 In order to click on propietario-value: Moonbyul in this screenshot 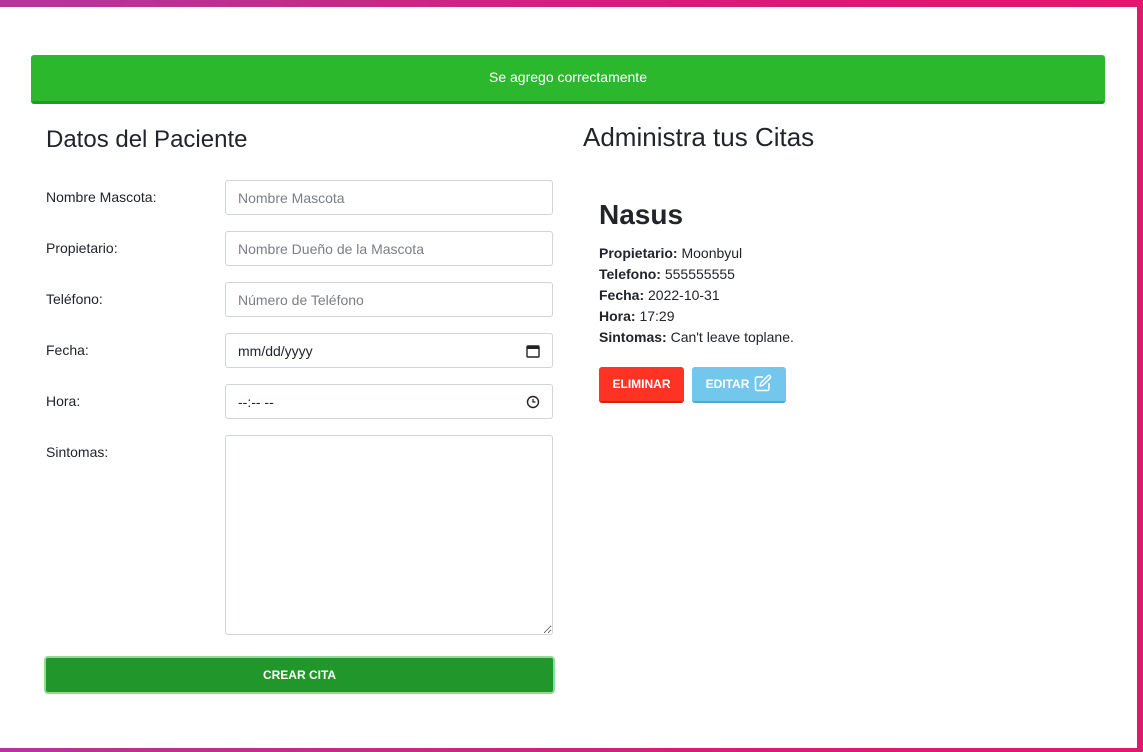, I will do `click(712, 253)`.